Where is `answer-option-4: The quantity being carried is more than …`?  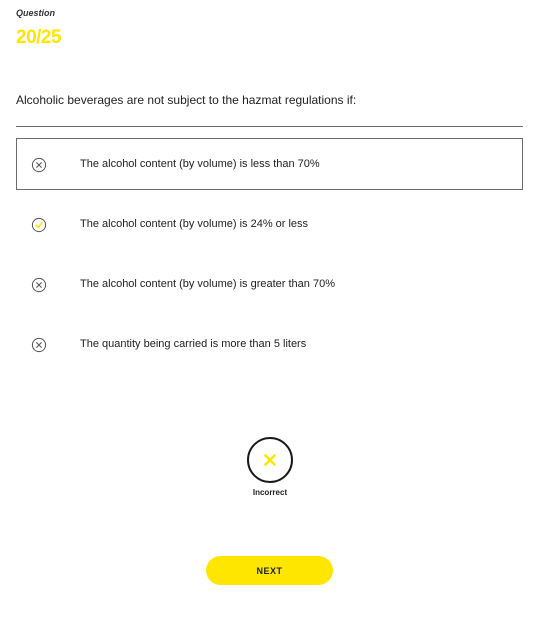
answer-option-4: The quantity being carried is more than … is located at coordinates (269, 344).